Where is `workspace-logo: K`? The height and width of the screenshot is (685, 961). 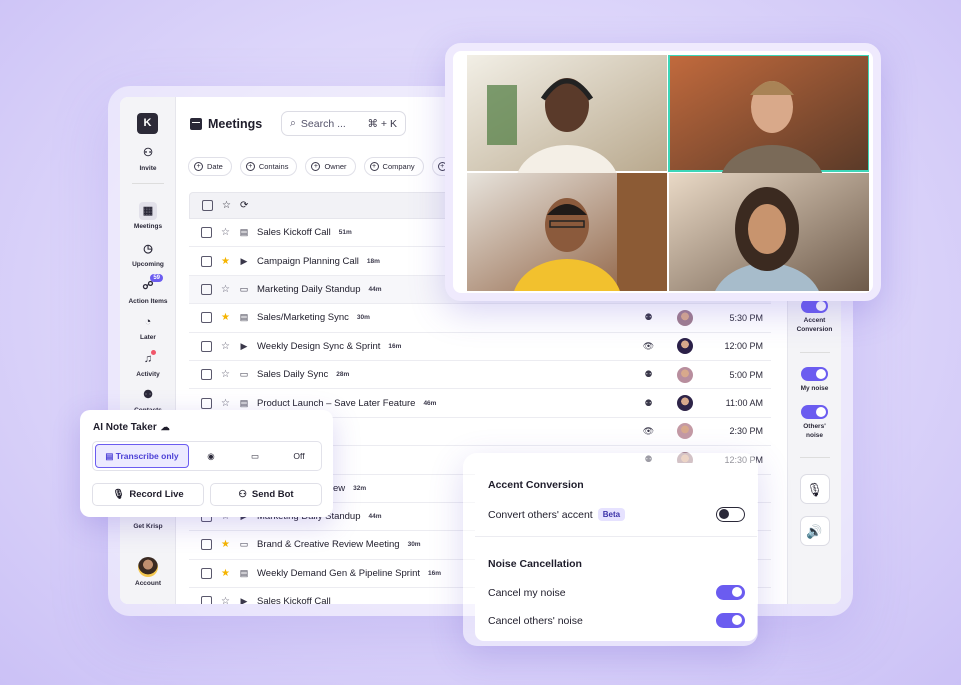
workspace-logo: K is located at coordinates (147, 123).